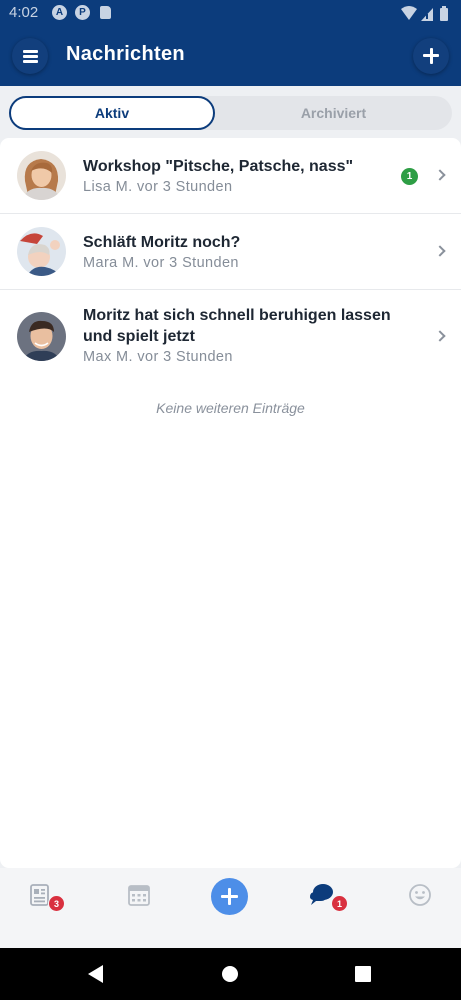 The height and width of the screenshot is (1000, 461). What do you see at coordinates (218, 166) in the screenshot?
I see `message-title: Workshop "Pitsche, Patsche, nass"` at bounding box center [218, 166].